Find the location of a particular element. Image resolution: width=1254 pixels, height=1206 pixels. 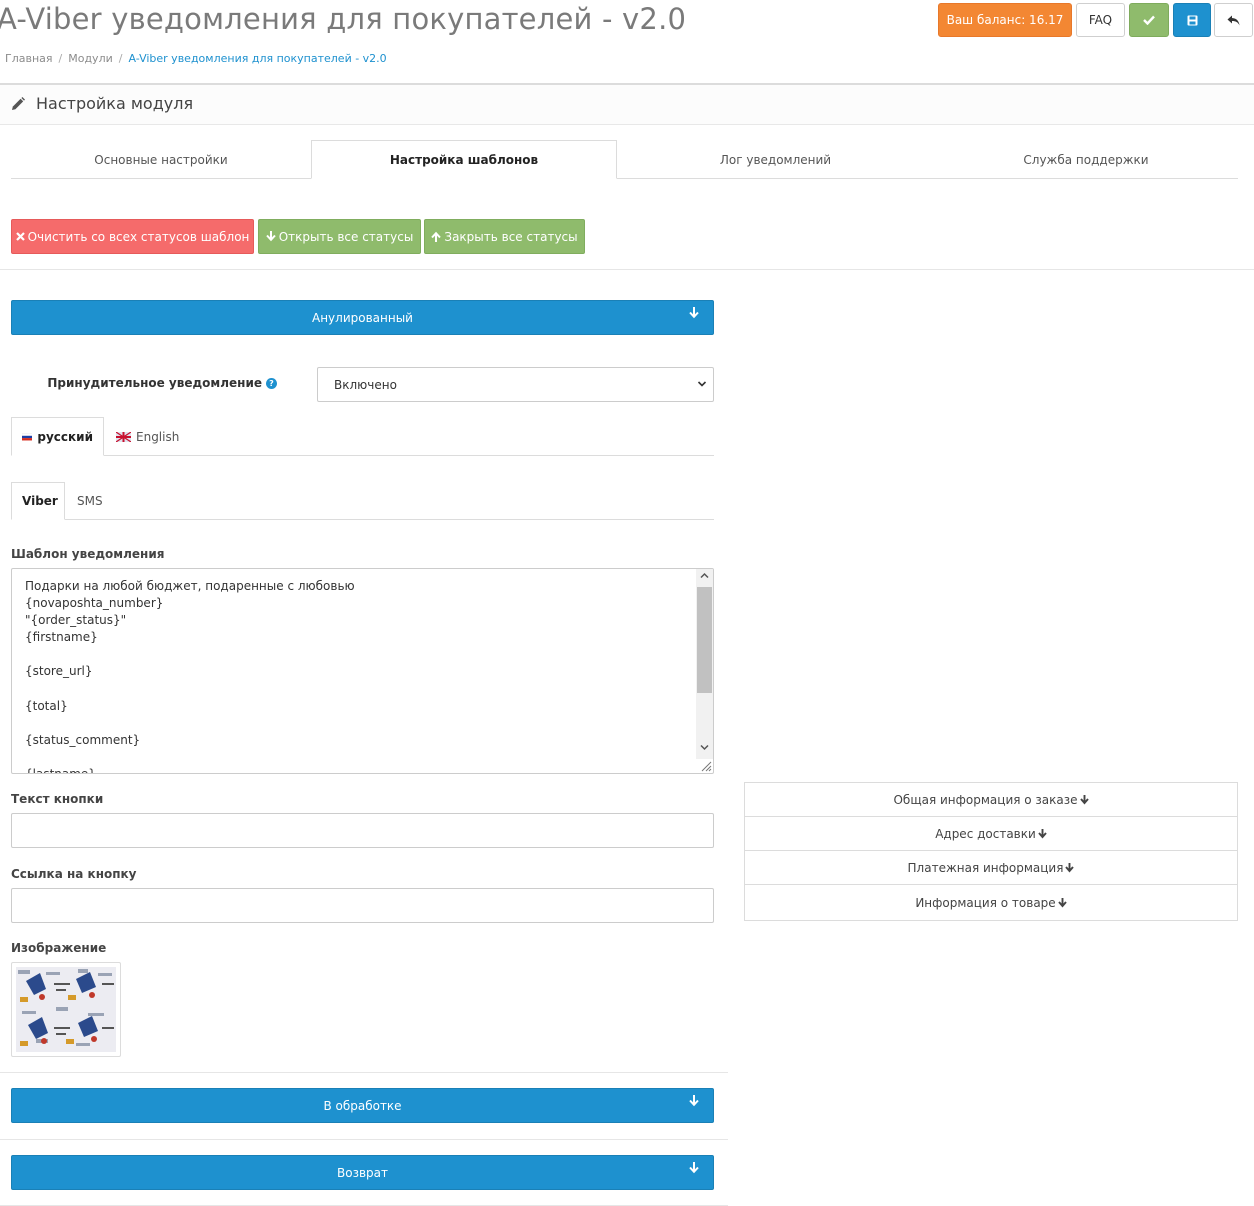

close-all-statuses-button: Закрыть все статусы is located at coordinates (504, 236).